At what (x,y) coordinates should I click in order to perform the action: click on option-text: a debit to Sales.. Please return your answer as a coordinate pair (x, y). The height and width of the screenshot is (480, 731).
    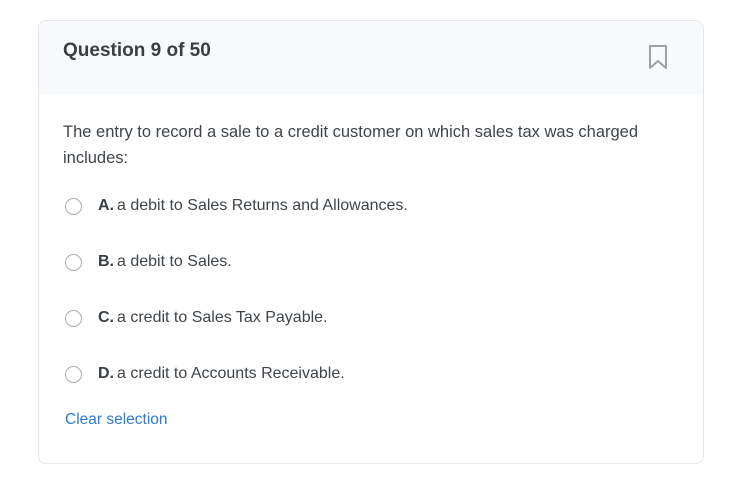
    Looking at the image, I should click on (174, 261).